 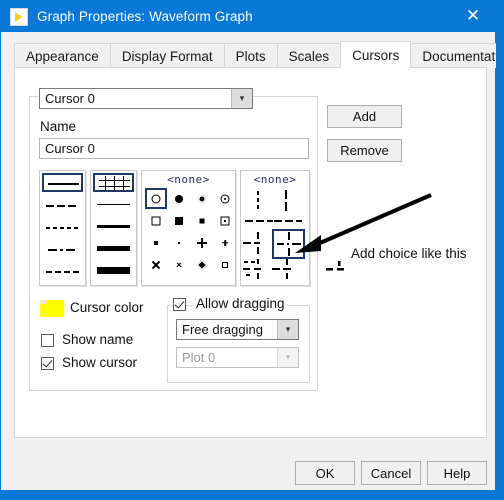 What do you see at coordinates (174, 148) in the screenshot?
I see `cursor-name-input: Cursor 0` at bounding box center [174, 148].